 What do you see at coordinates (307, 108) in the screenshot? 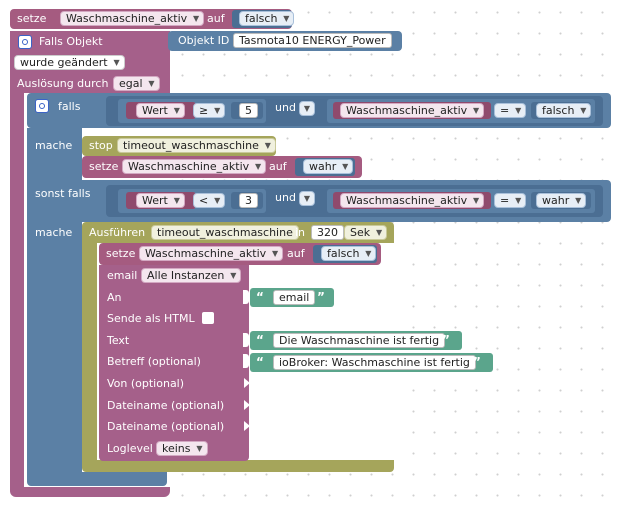
I see `and-dropdown-1: ▼` at bounding box center [307, 108].